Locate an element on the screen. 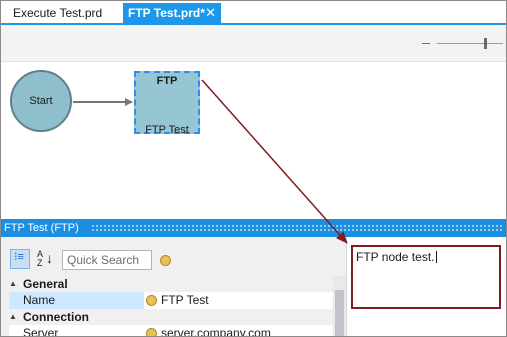 This screenshot has height=337, width=507. property-value-cell: server.company.com is located at coordinates (216, 330).